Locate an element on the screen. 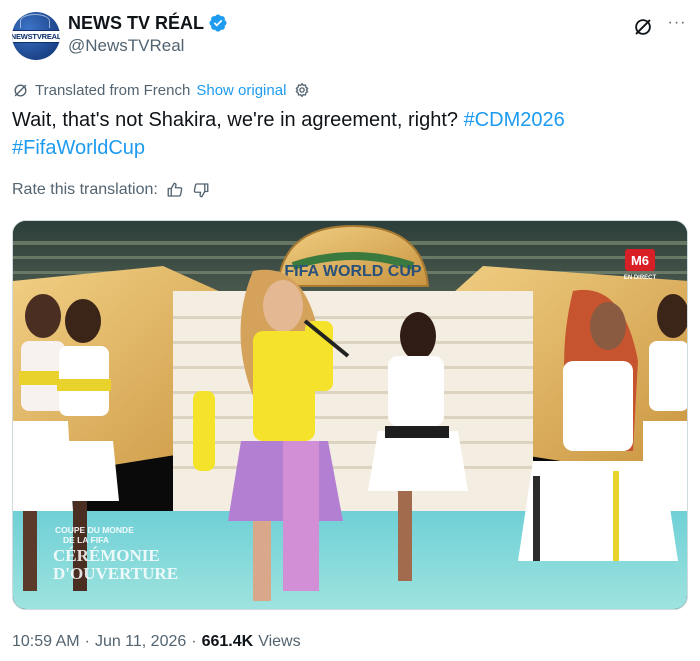  rate-translation: Rate this translation: is located at coordinates (111, 190).